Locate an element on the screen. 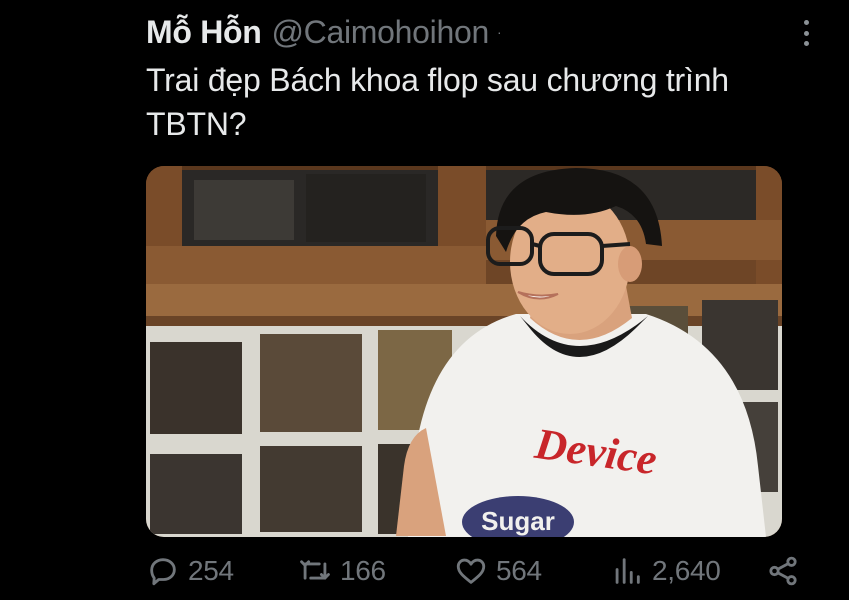 The width and height of the screenshot is (849, 600). reply-button: 254 is located at coordinates (190, 571).